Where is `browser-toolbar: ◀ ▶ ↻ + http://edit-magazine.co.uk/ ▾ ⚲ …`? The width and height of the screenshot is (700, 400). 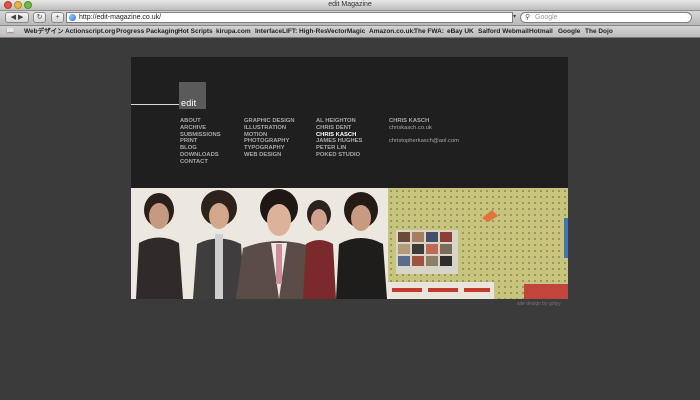
browser-toolbar: ◀ ▶ ↻ + http://edit-magazine.co.uk/ ▾ ⚲ … is located at coordinates (350, 18).